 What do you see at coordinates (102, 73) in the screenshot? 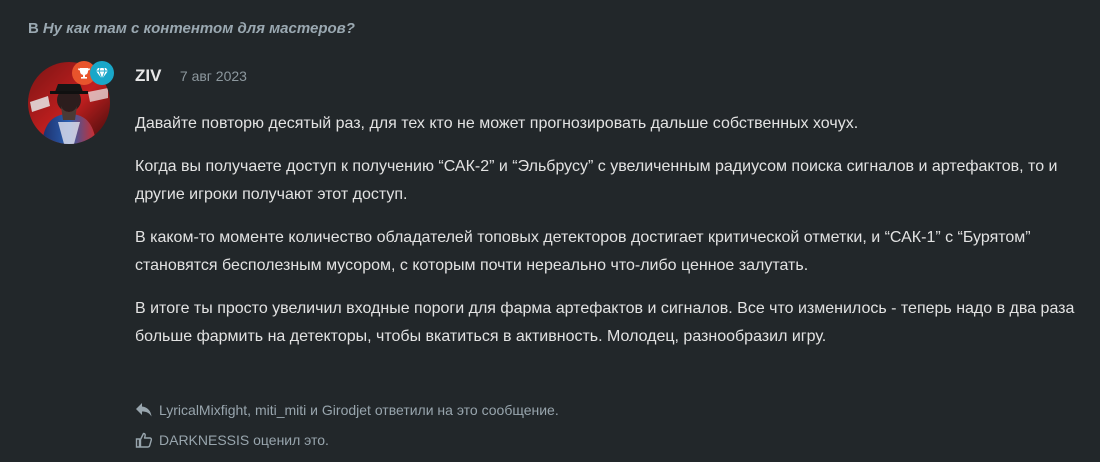
I see `diamond-icon` at bounding box center [102, 73].